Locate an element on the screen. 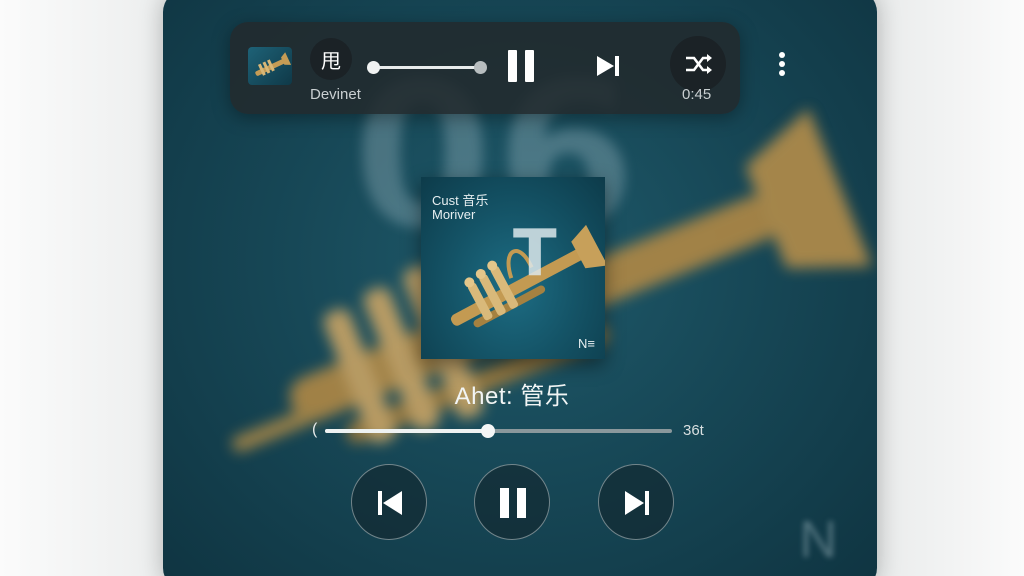  more-vert-icon is located at coordinates (782, 66).